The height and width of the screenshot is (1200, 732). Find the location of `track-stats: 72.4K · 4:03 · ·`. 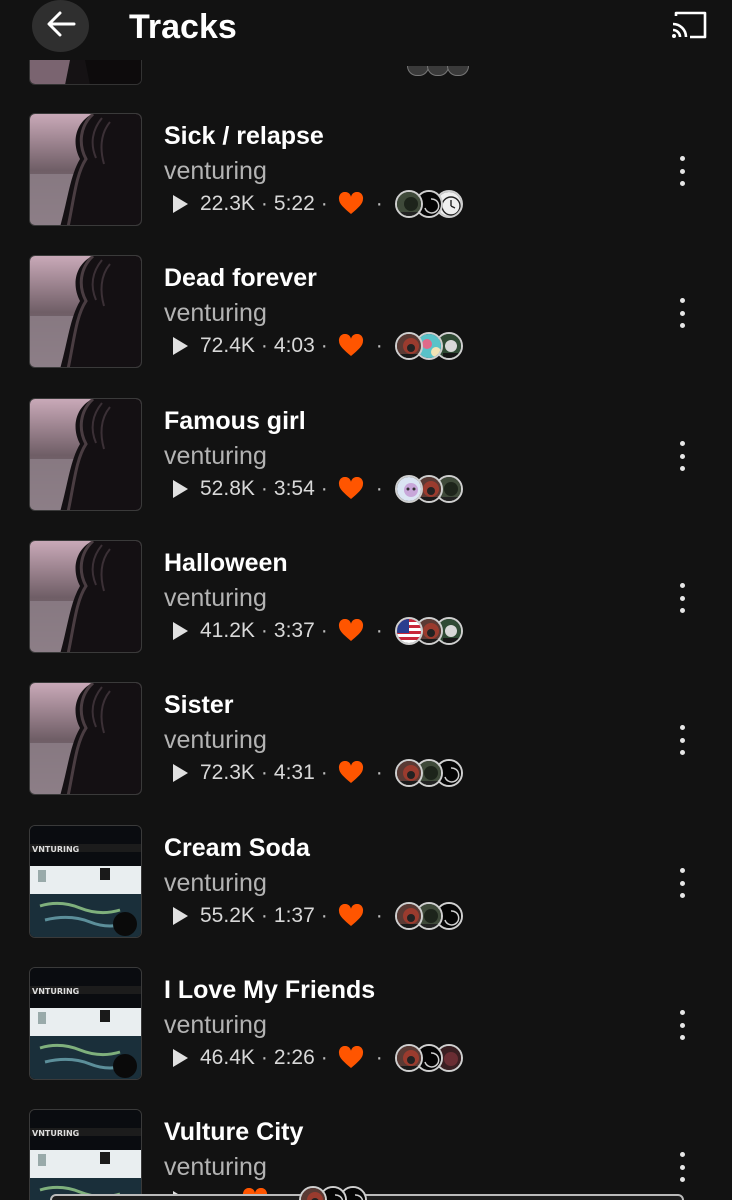

track-stats: 72.4K · 4:03 · · is located at coordinates (320, 346).